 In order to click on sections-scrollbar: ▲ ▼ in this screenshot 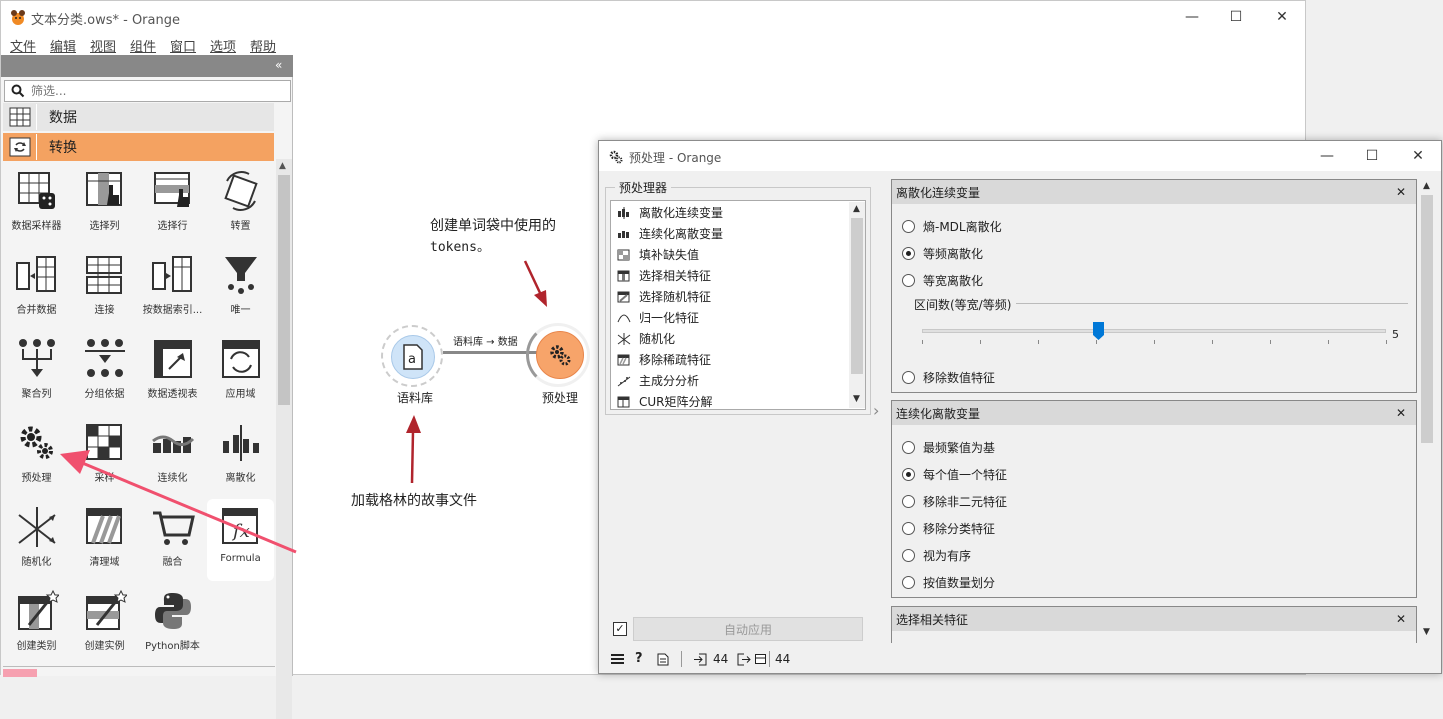, I will do `click(1427, 410)`.